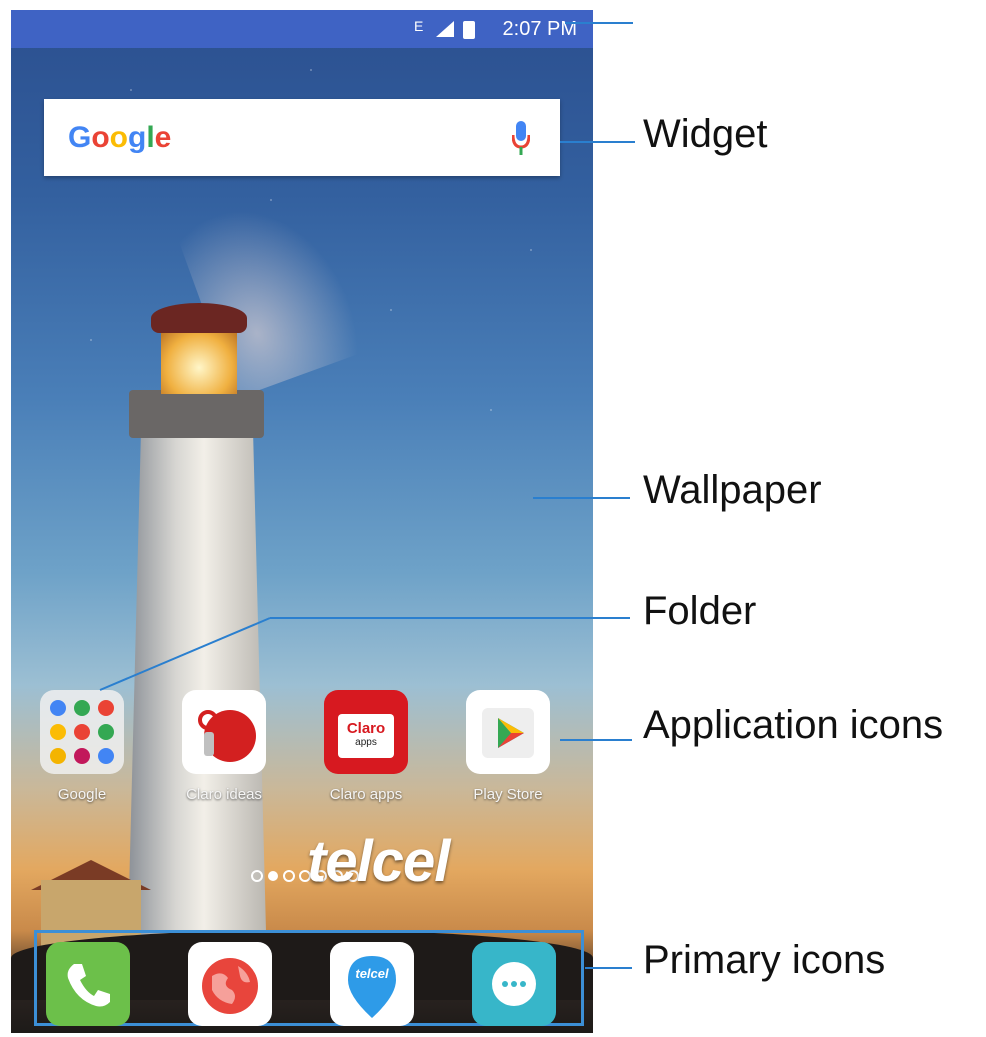 This screenshot has width=986, height=1037. Describe the element at coordinates (608, 968) in the screenshot. I see `primary-icons-callout-line` at that location.